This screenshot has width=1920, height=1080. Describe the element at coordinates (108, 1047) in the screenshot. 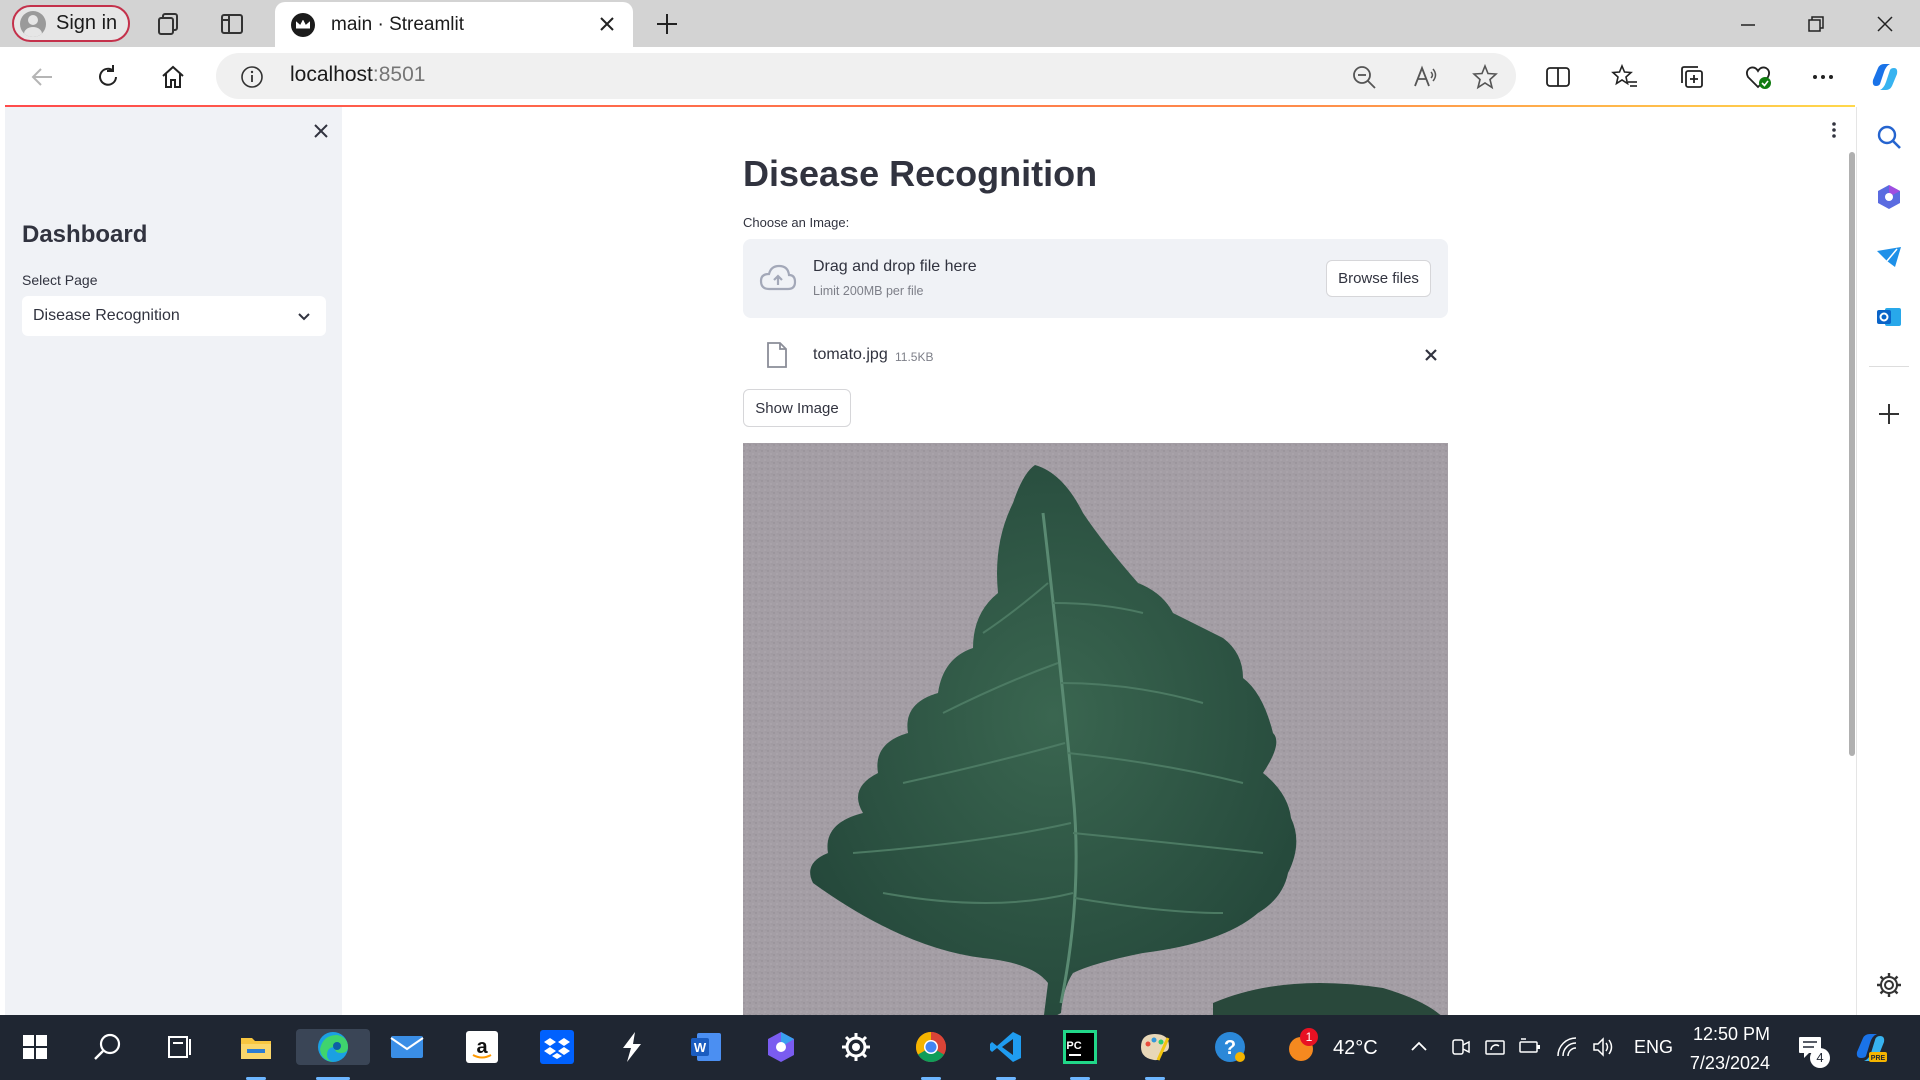

I see `taskbar-search-icon` at that location.